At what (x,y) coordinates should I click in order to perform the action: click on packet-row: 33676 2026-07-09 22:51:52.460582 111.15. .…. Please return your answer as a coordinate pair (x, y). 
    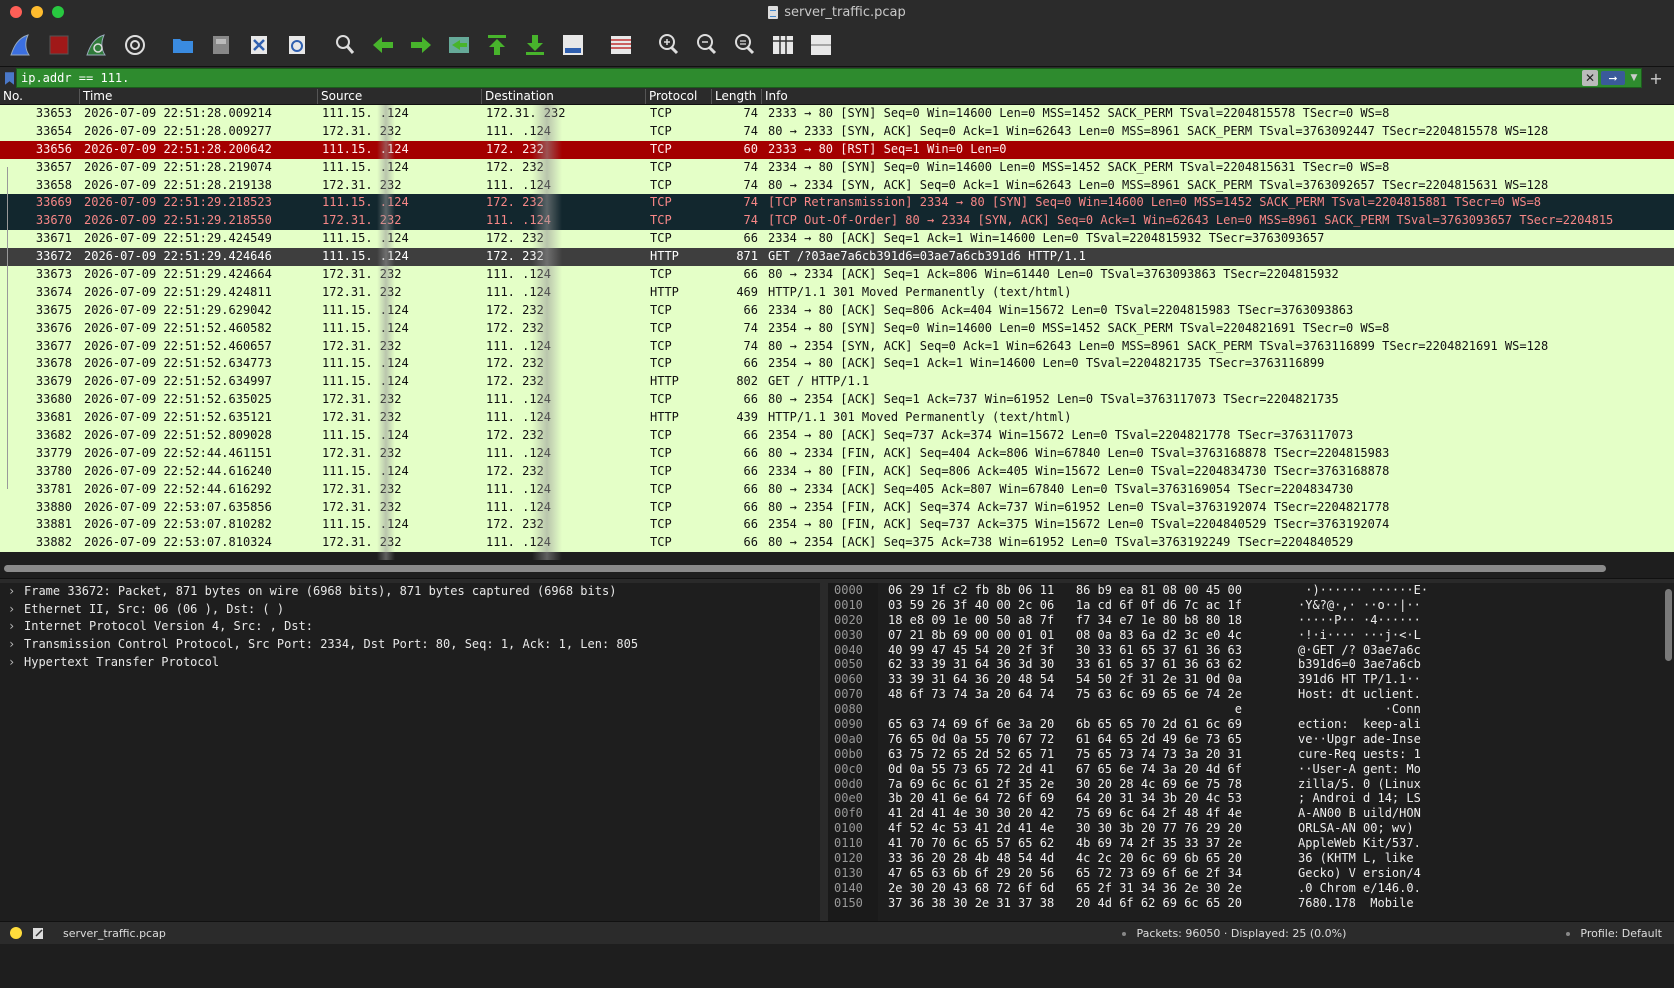
    Looking at the image, I should click on (837, 328).